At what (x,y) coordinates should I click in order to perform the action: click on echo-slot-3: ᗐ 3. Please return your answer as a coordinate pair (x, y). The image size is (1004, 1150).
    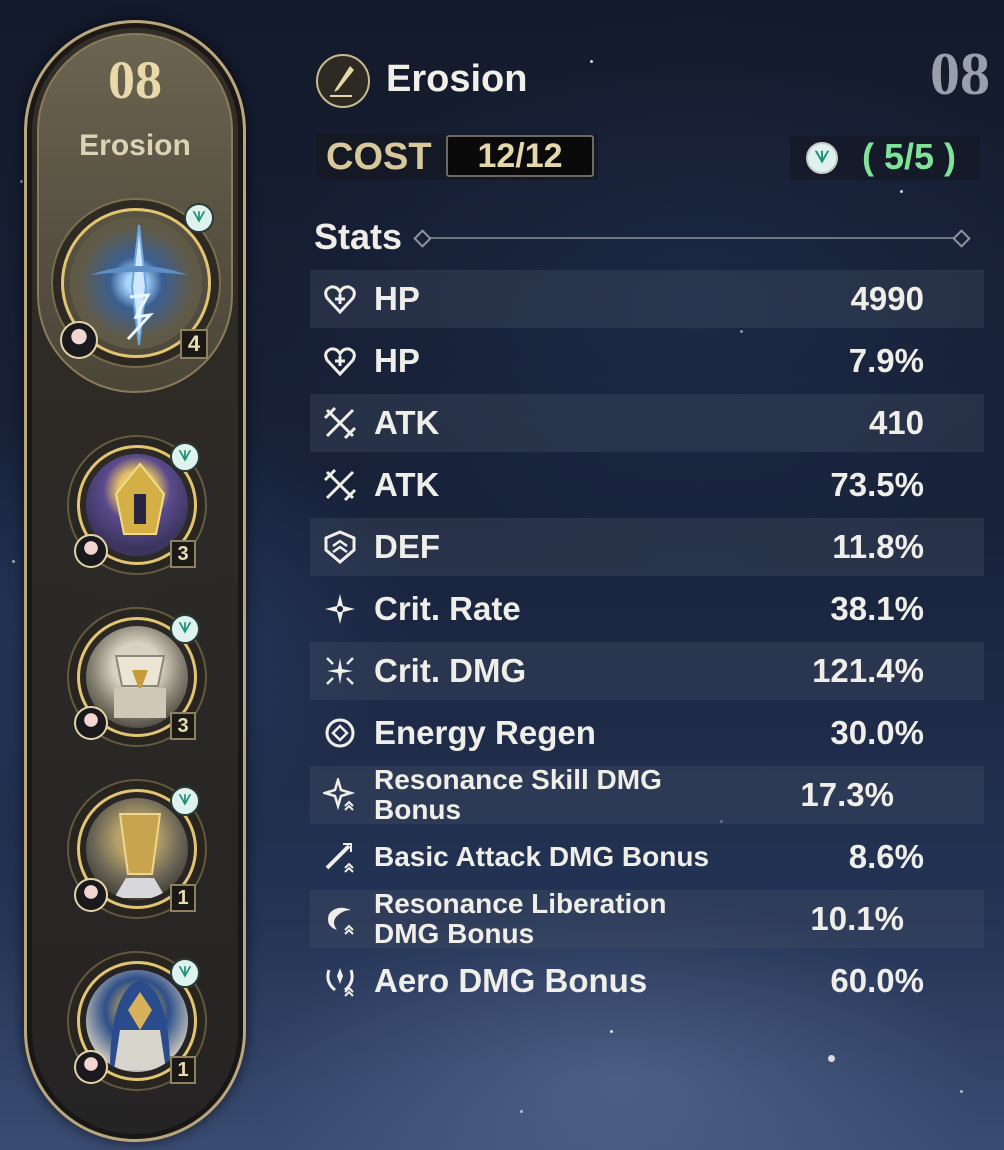
    Looking at the image, I should click on (137, 677).